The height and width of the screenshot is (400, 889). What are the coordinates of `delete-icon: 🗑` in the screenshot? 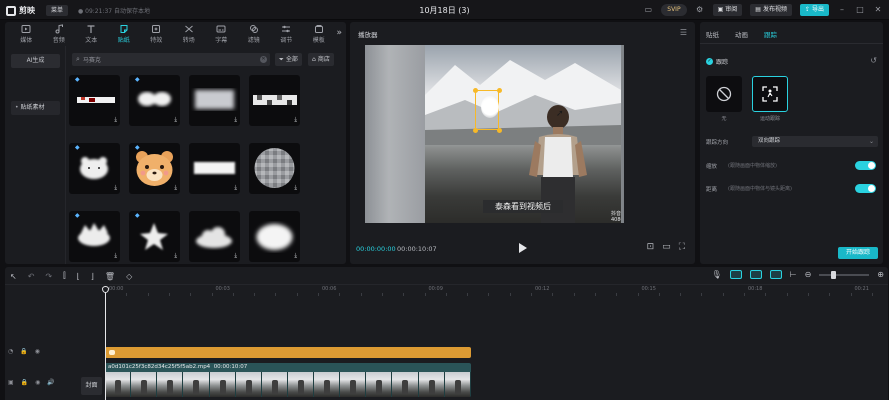 It's located at (110, 276).